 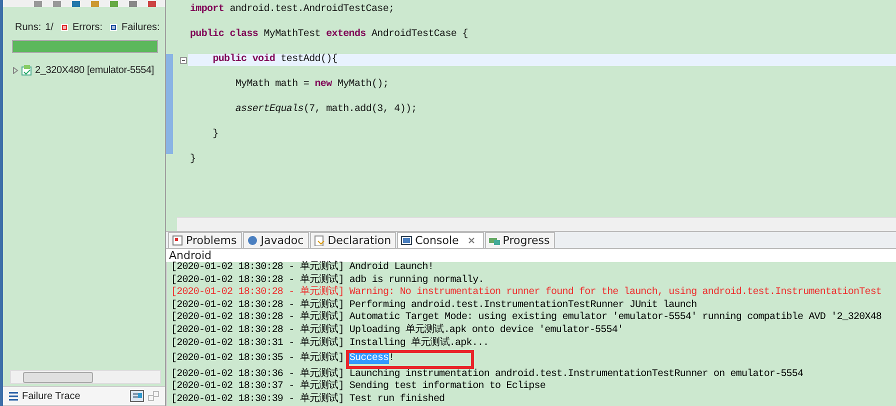 I want to click on code-line: import android.test.AndroidTestCase;, so click(x=292, y=10).